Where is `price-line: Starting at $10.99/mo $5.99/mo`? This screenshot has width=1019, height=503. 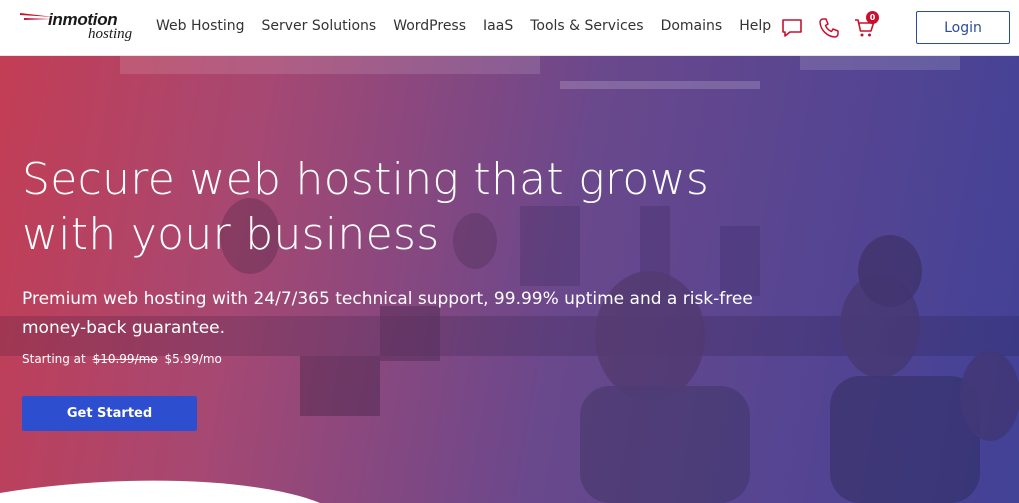 price-line: Starting at $10.99/mo $5.99/mo is located at coordinates (122, 359).